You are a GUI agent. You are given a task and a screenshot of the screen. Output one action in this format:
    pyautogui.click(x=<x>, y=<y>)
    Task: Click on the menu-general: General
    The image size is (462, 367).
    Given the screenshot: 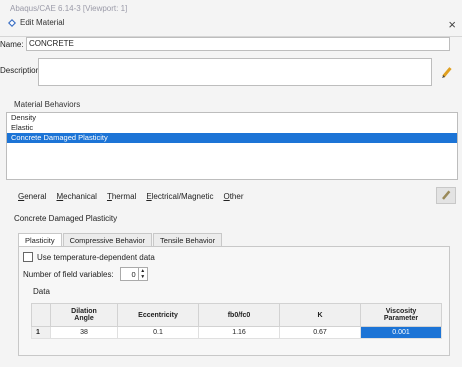 What is the action you would take?
    pyautogui.click(x=32, y=196)
    